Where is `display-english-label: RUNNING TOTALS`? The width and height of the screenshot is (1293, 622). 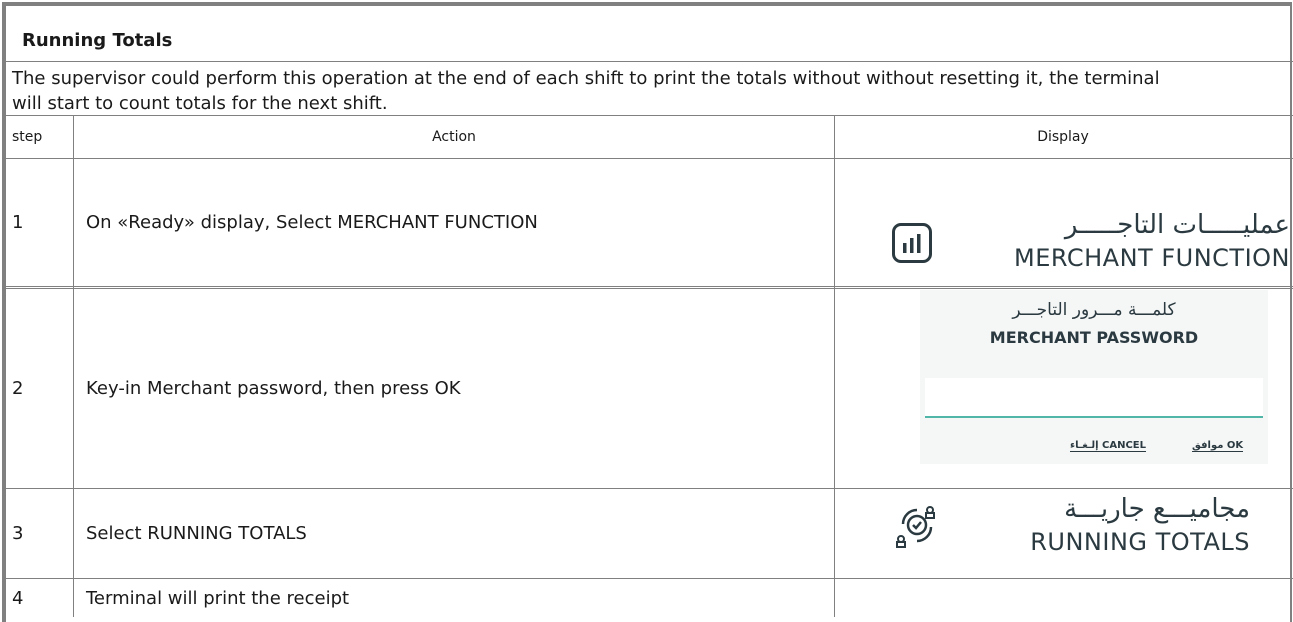 display-english-label: RUNNING TOTALS is located at coordinates (1140, 542).